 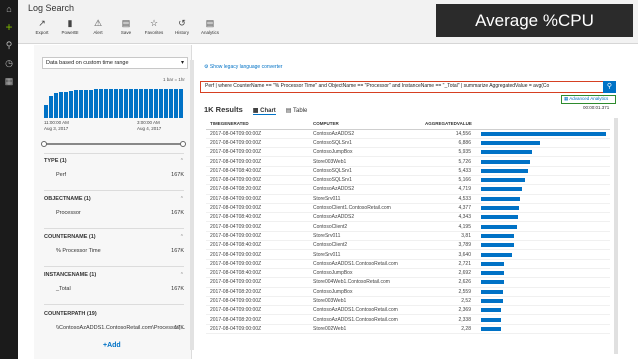 What do you see at coordinates (210, 26) in the screenshot?
I see `analytics-button: ▤ Analytics` at bounding box center [210, 26].